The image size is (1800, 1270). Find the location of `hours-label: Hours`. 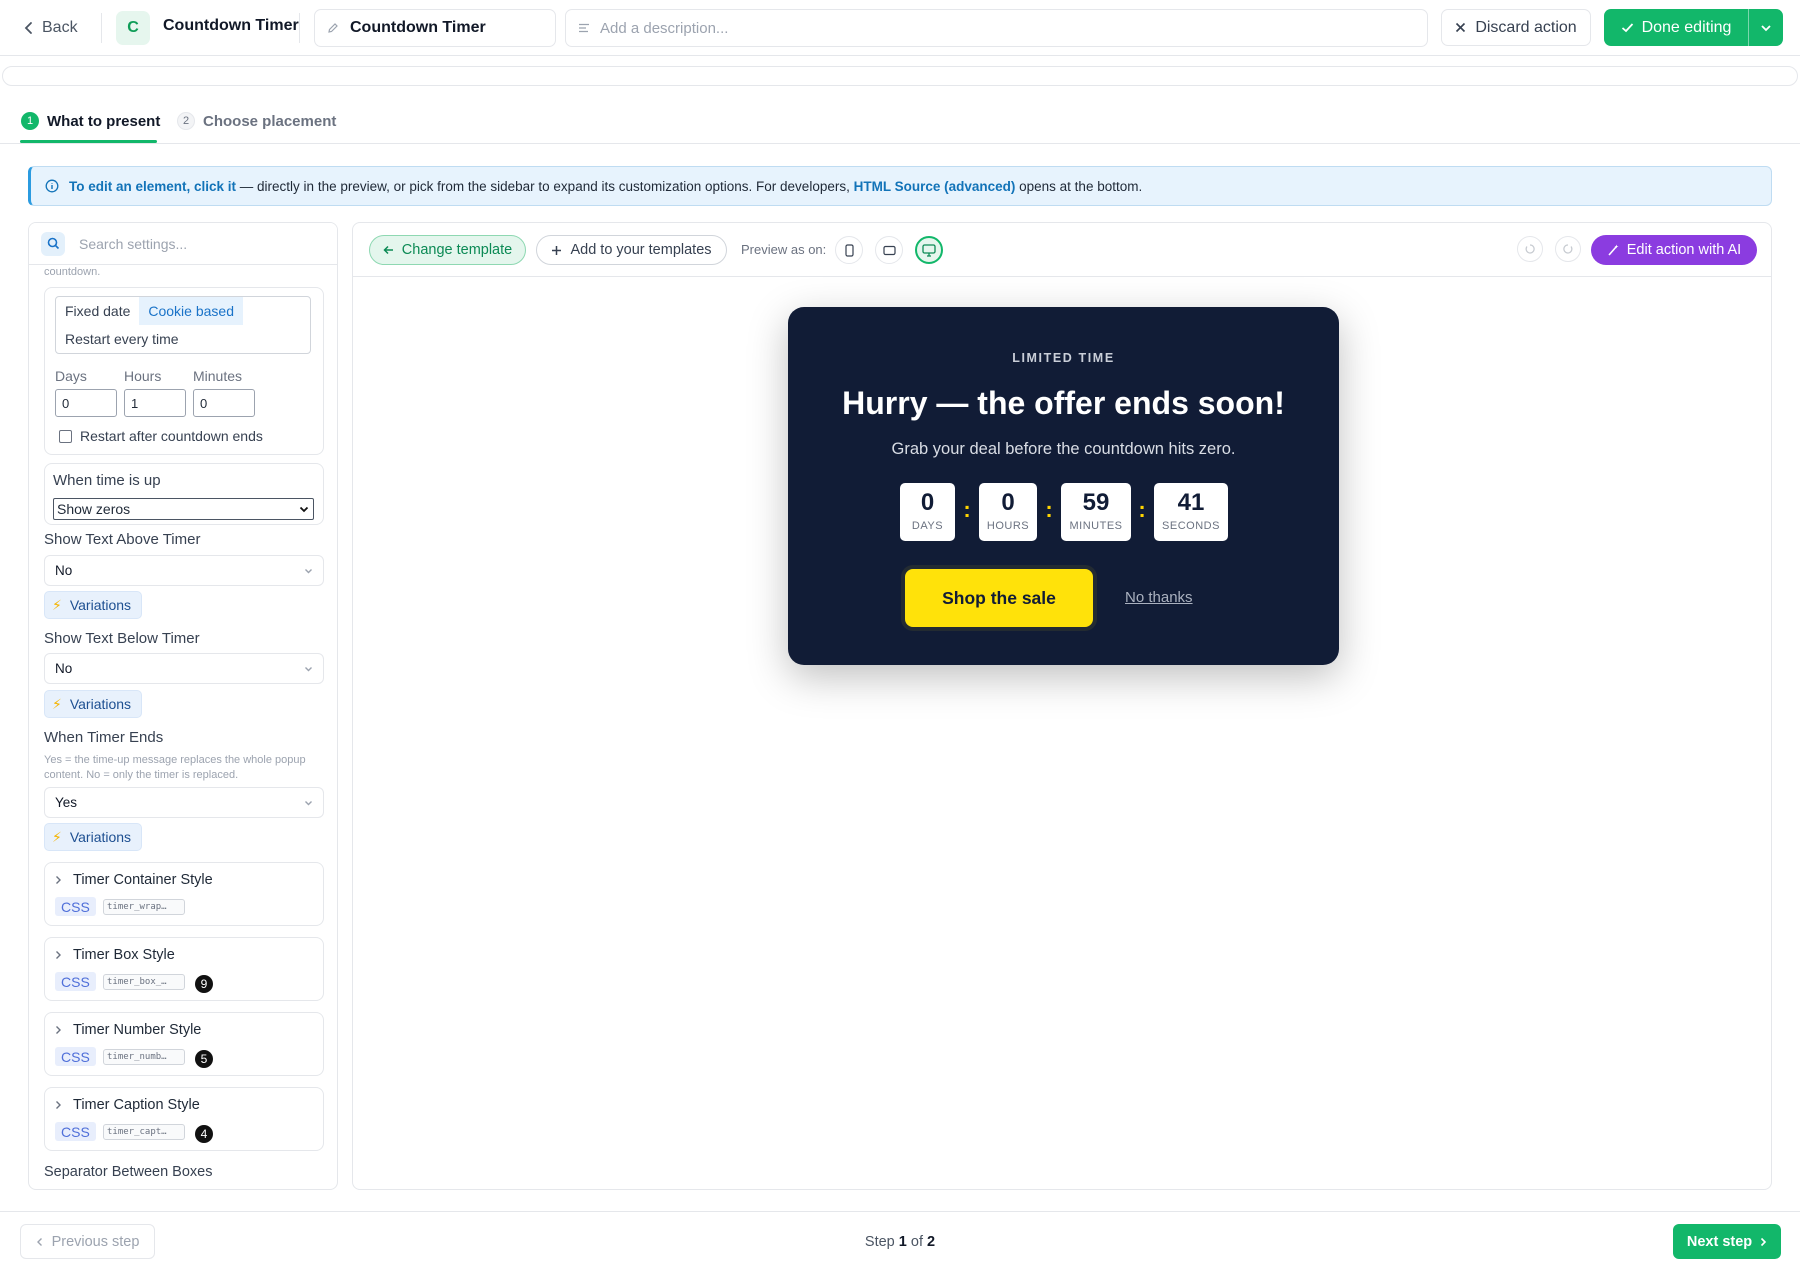

hours-label: Hours is located at coordinates (143, 376).